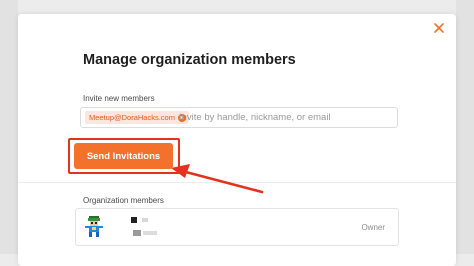 This screenshot has width=474, height=266. What do you see at coordinates (237, 182) in the screenshot?
I see `section-divider` at bounding box center [237, 182].